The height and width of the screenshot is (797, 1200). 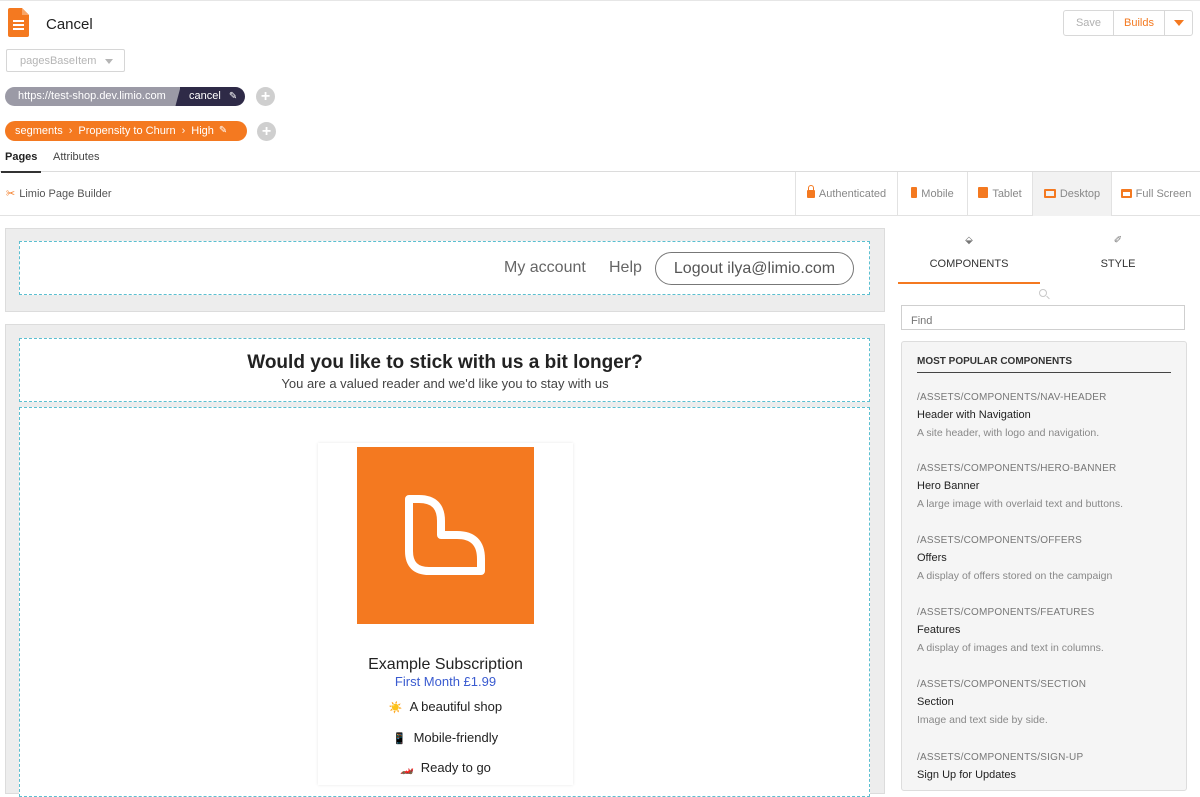 What do you see at coordinates (76, 157) in the screenshot?
I see `tab-attributes: Attributes` at bounding box center [76, 157].